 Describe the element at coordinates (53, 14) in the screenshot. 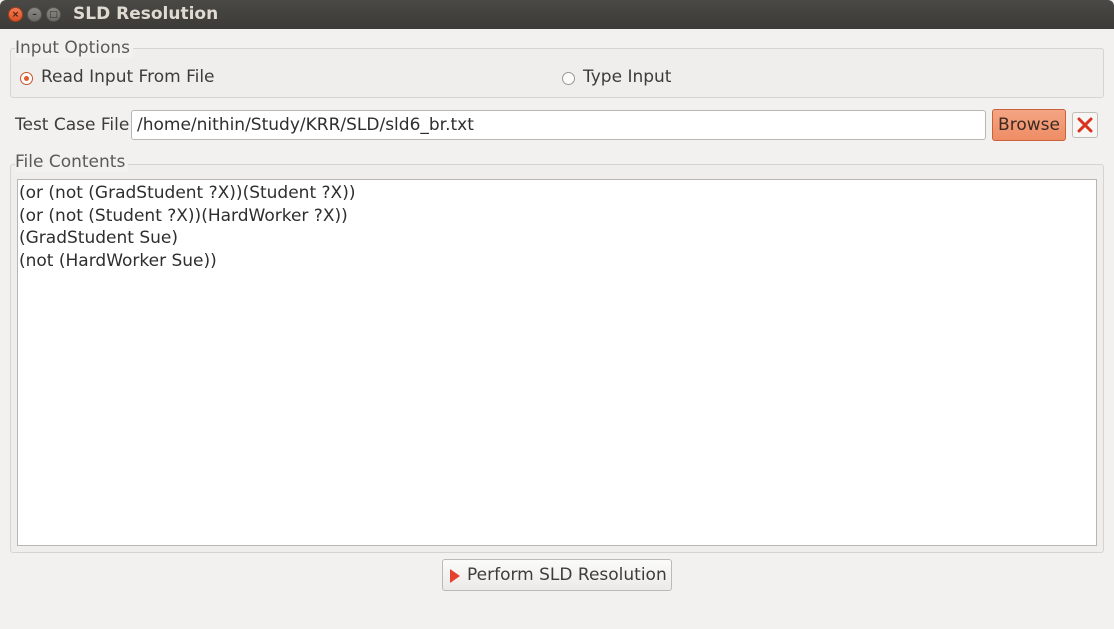

I see `window-maximize-button: □` at that location.